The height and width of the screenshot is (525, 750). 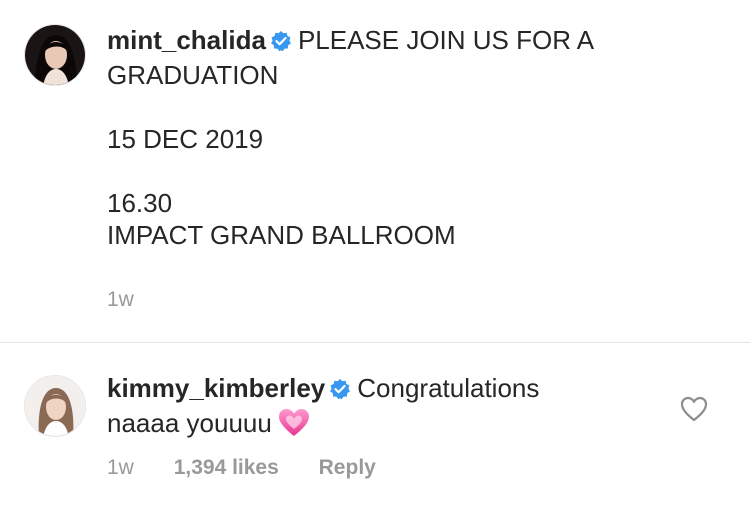 I want to click on reply-button: Reply, so click(x=347, y=467).